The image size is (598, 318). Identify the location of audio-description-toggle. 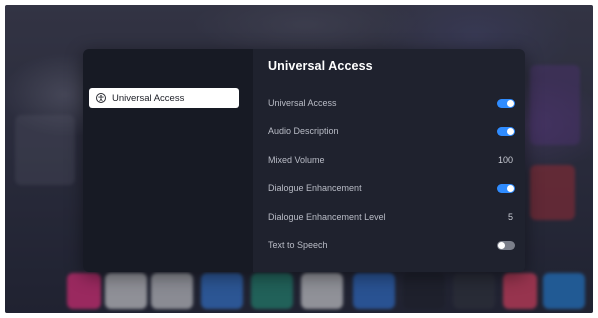
(506, 131).